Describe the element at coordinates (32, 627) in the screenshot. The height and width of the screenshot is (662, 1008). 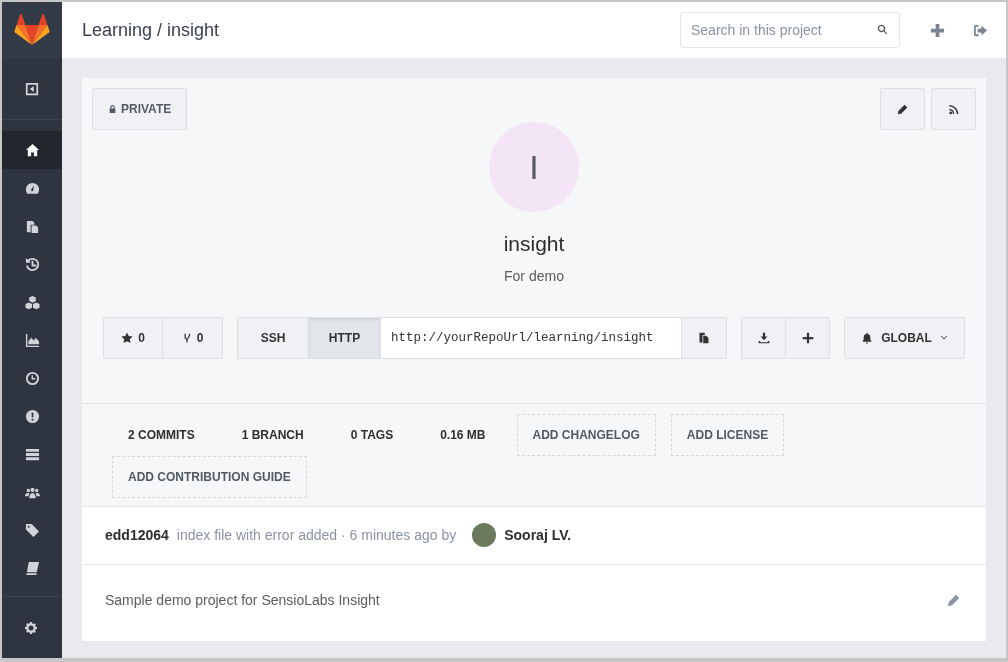
I see `gears-icon` at that location.